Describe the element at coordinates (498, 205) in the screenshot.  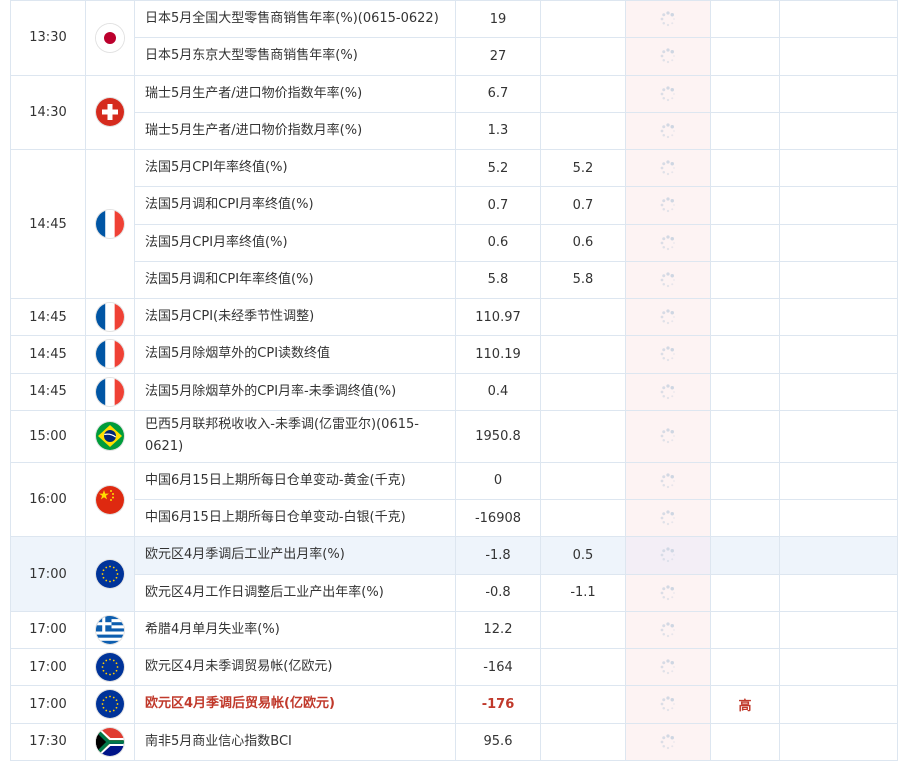
I see `previous-value: 0.7` at that location.